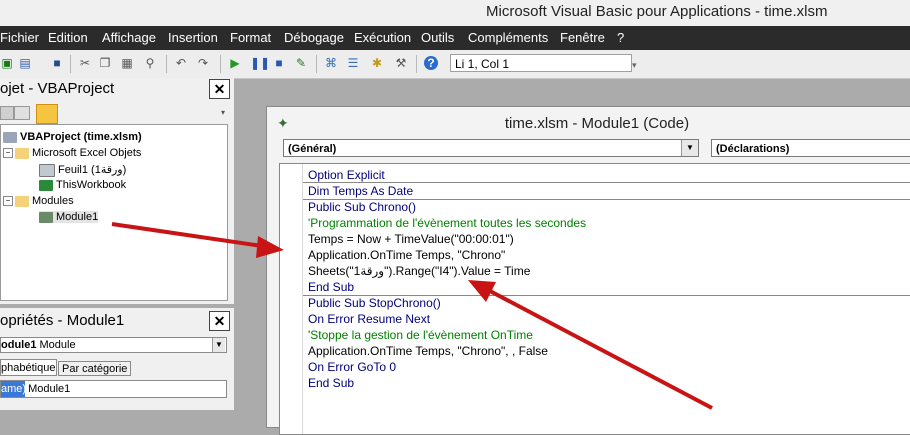  Describe the element at coordinates (600, 349) in the screenshot. I see `arrow-to-range-icon` at that location.